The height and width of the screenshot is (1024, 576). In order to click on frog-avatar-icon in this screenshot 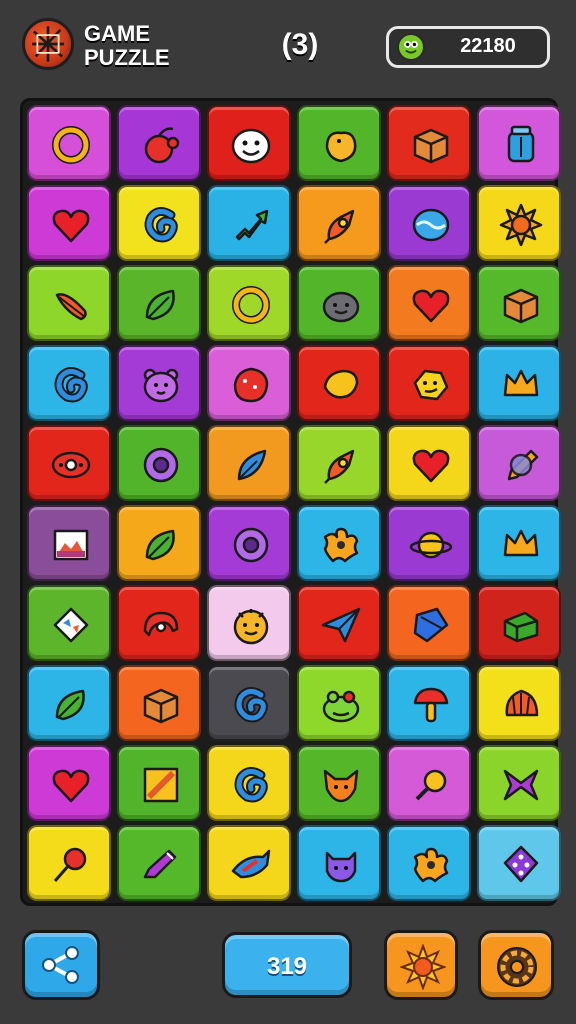, I will do `click(411, 47)`.